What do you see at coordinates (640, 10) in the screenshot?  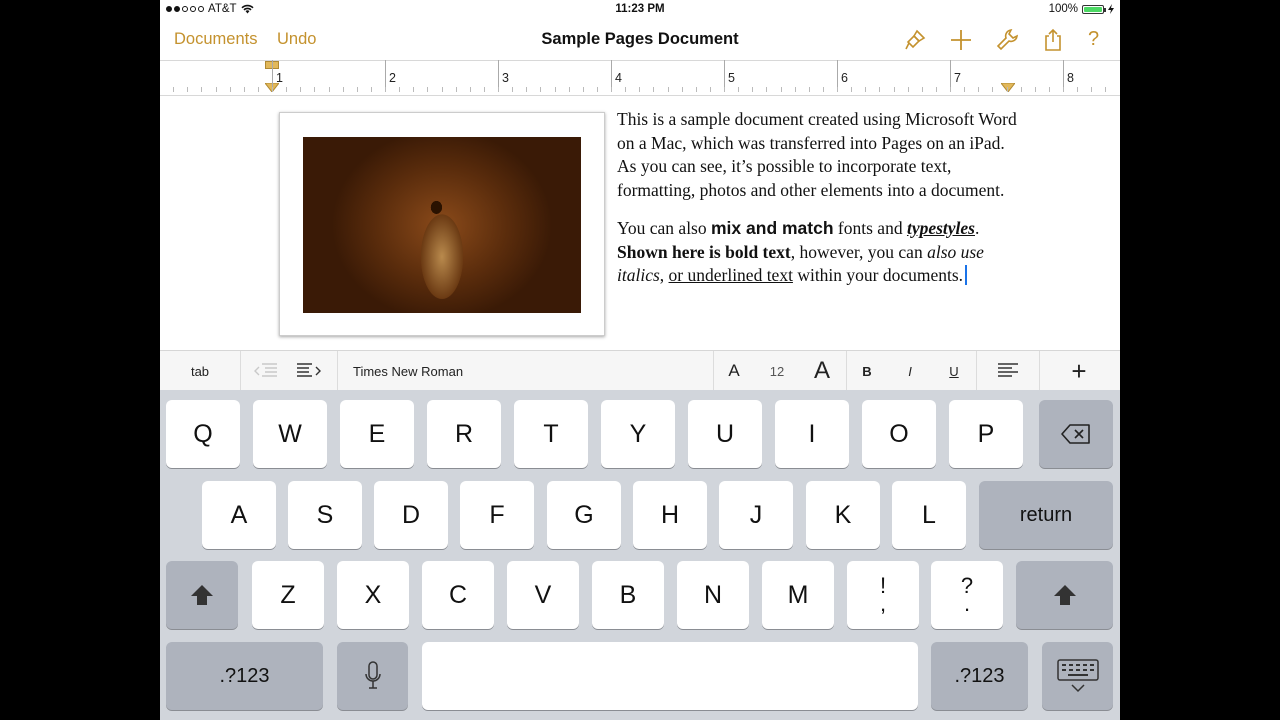 I see `status-bar: AT&T 11:23 PM 100%` at bounding box center [640, 10].